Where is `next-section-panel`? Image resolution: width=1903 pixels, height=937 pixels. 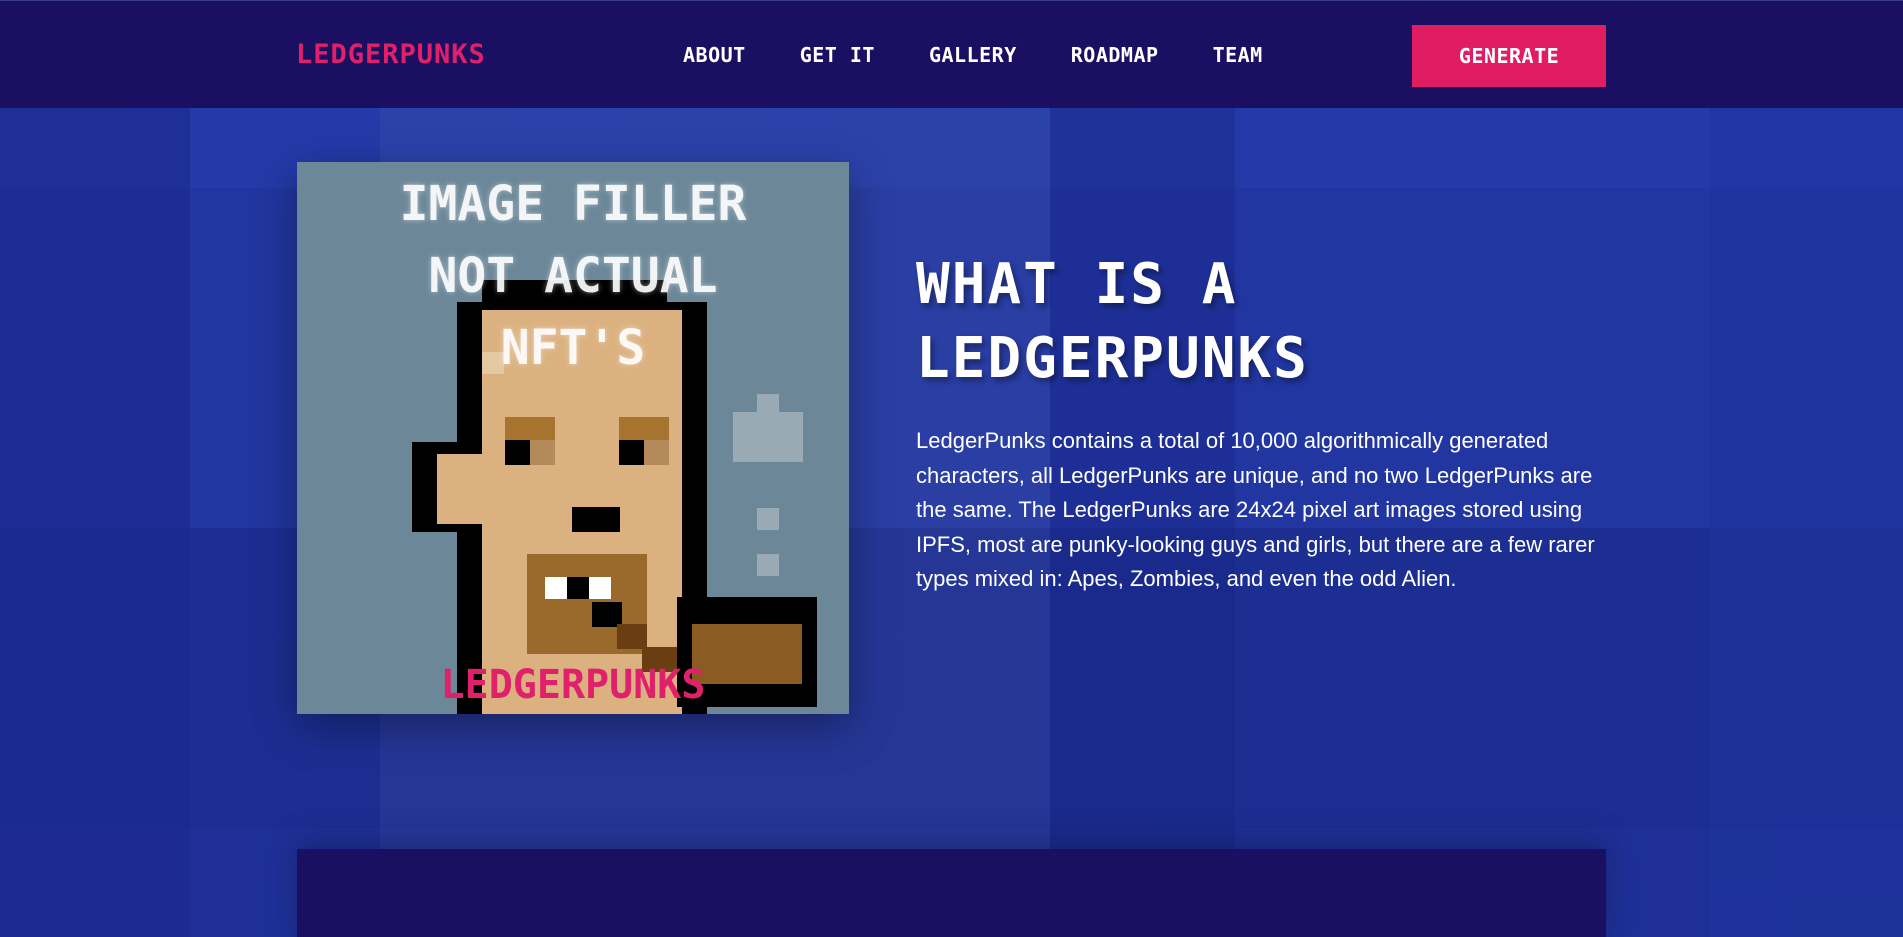
next-section-panel is located at coordinates (951, 893).